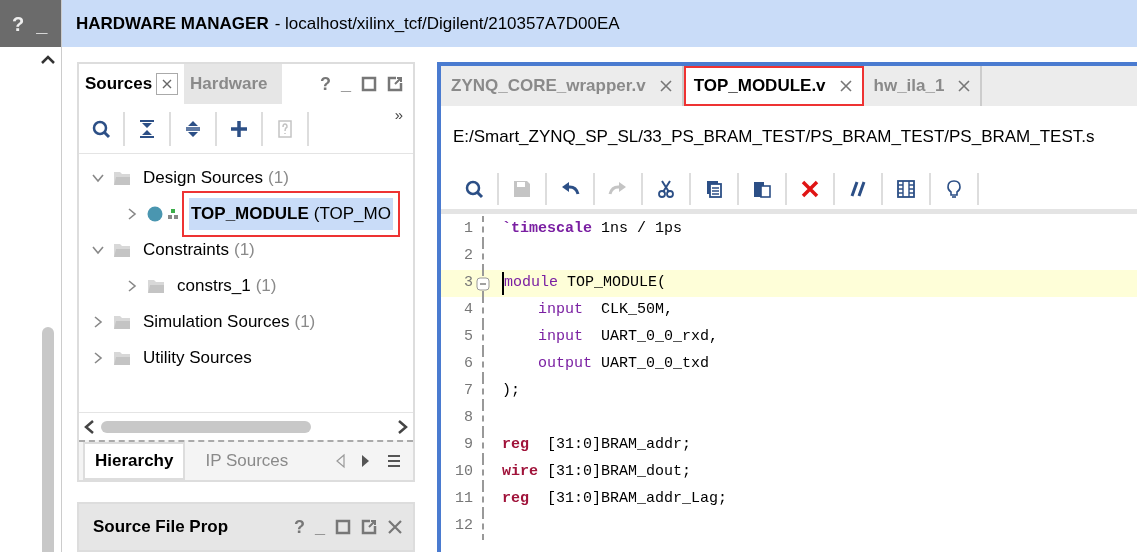 The image size is (1137, 552). Describe the element at coordinates (291, 214) in the screenshot. I see `tree-item: TOP_MODULE (TOP_MO` at that location.